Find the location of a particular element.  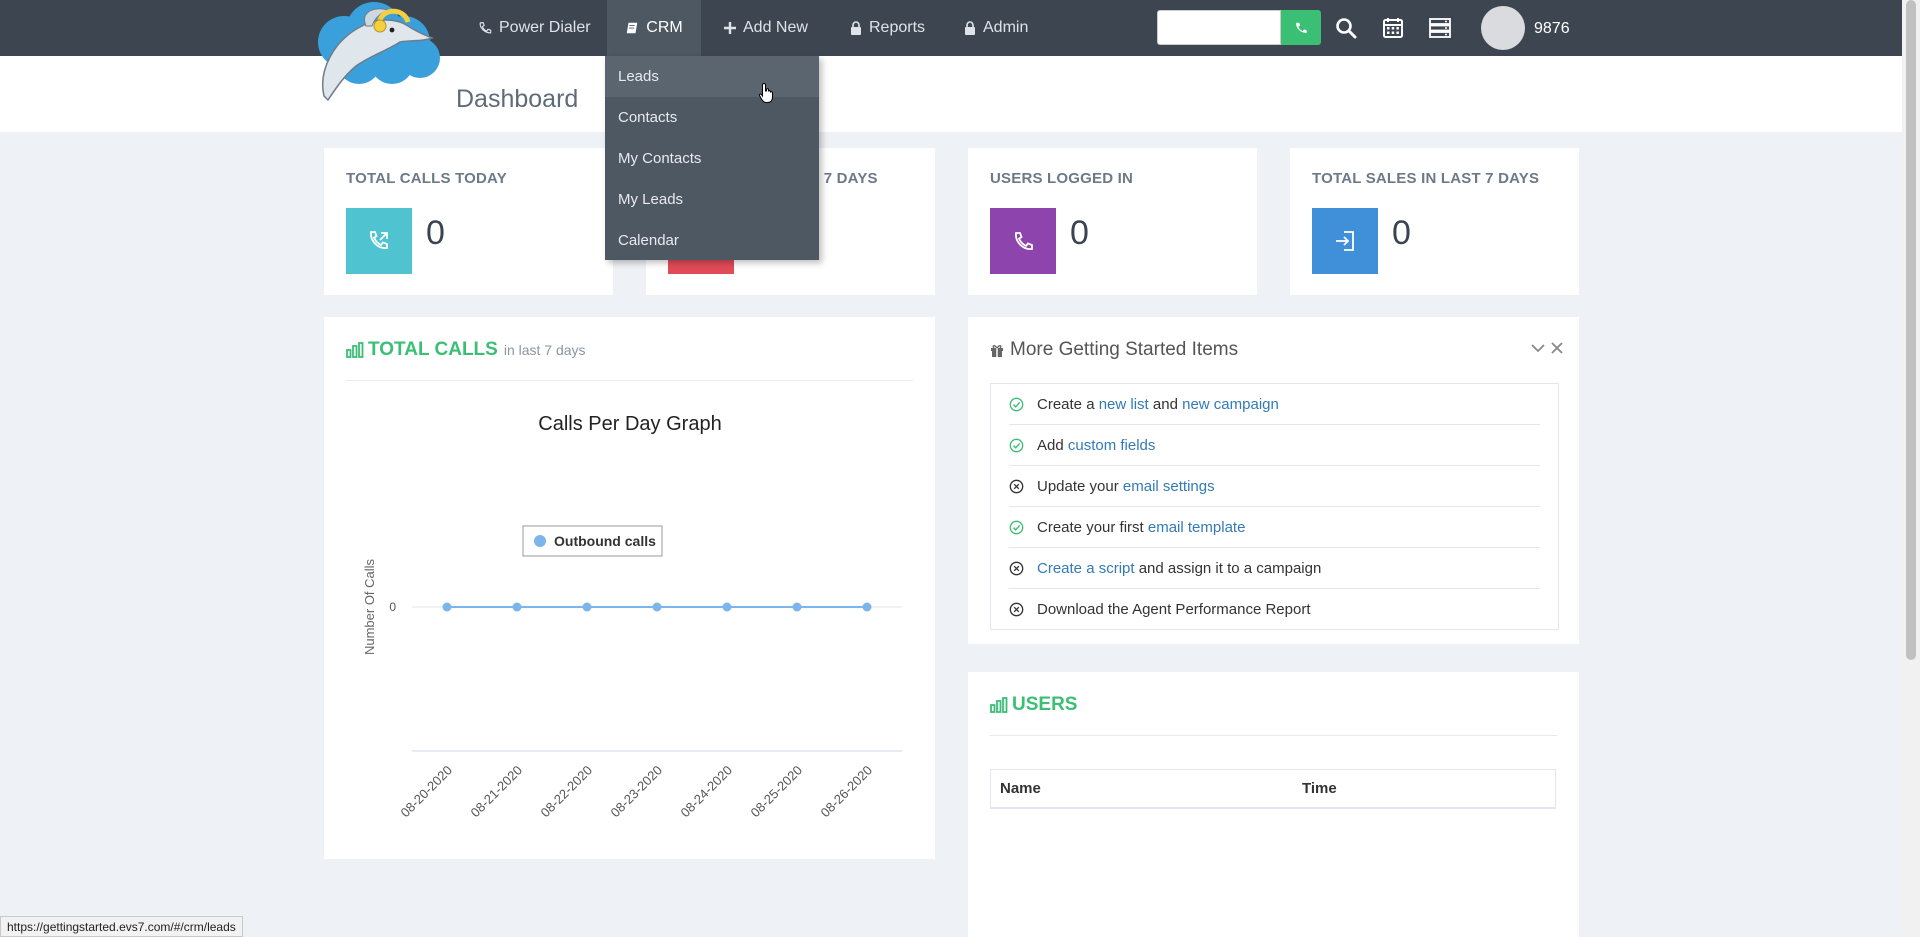

stat-title: TOTAL SALES IN LAST 7 DAYS is located at coordinates (1426, 178).